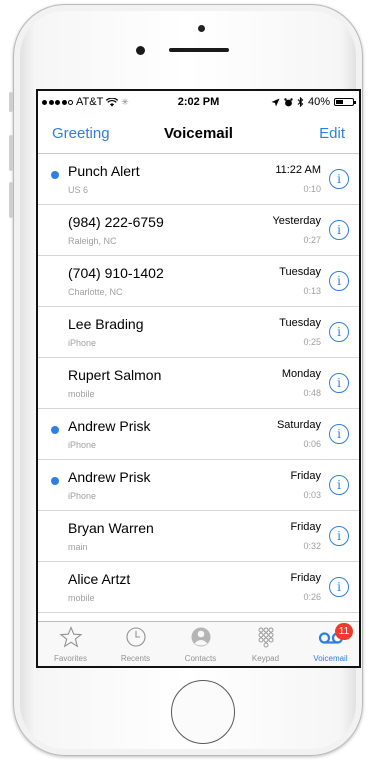  Describe the element at coordinates (198, 230) in the screenshot. I see `voicemail-row: (984) 222-6759 Raleigh, NC Yesterday 0:27 i` at that location.